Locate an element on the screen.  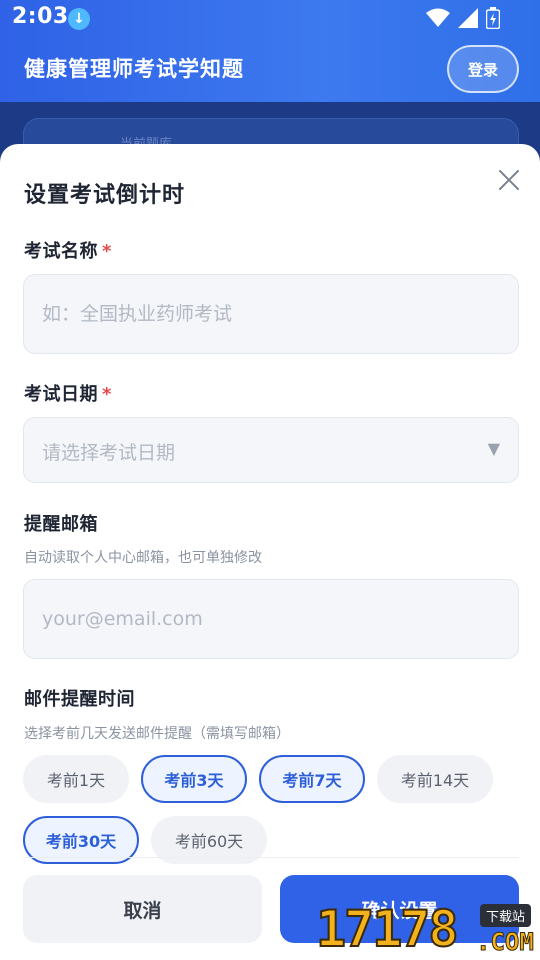
app-title: 健康管理师考试学知题 is located at coordinates (134, 69).